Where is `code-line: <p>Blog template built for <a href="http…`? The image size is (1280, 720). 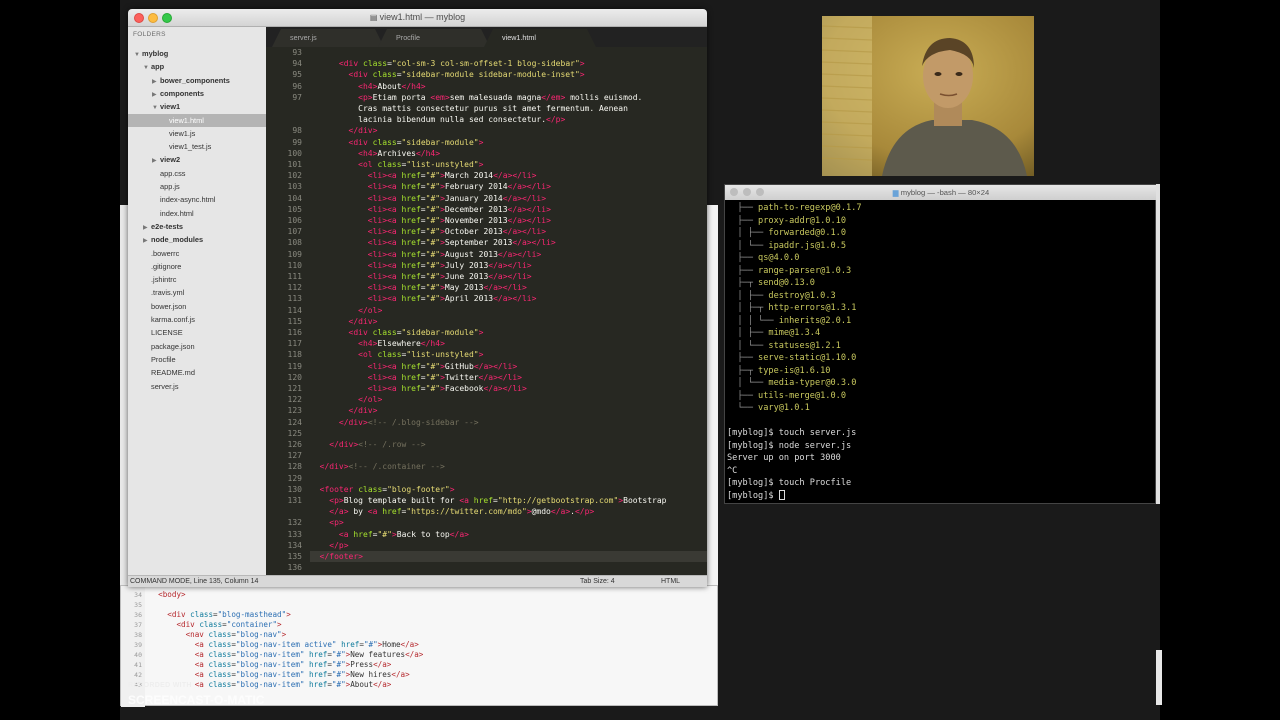 code-line: <p>Blog template built for <a href="http… is located at coordinates (508, 500).